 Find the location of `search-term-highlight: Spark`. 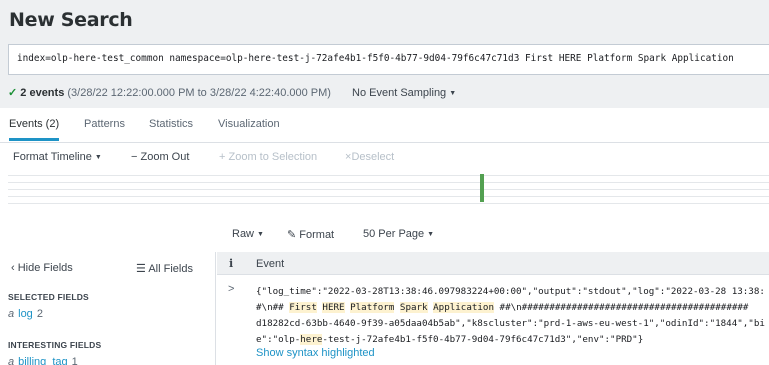

search-term-highlight: Spark is located at coordinates (413, 307).